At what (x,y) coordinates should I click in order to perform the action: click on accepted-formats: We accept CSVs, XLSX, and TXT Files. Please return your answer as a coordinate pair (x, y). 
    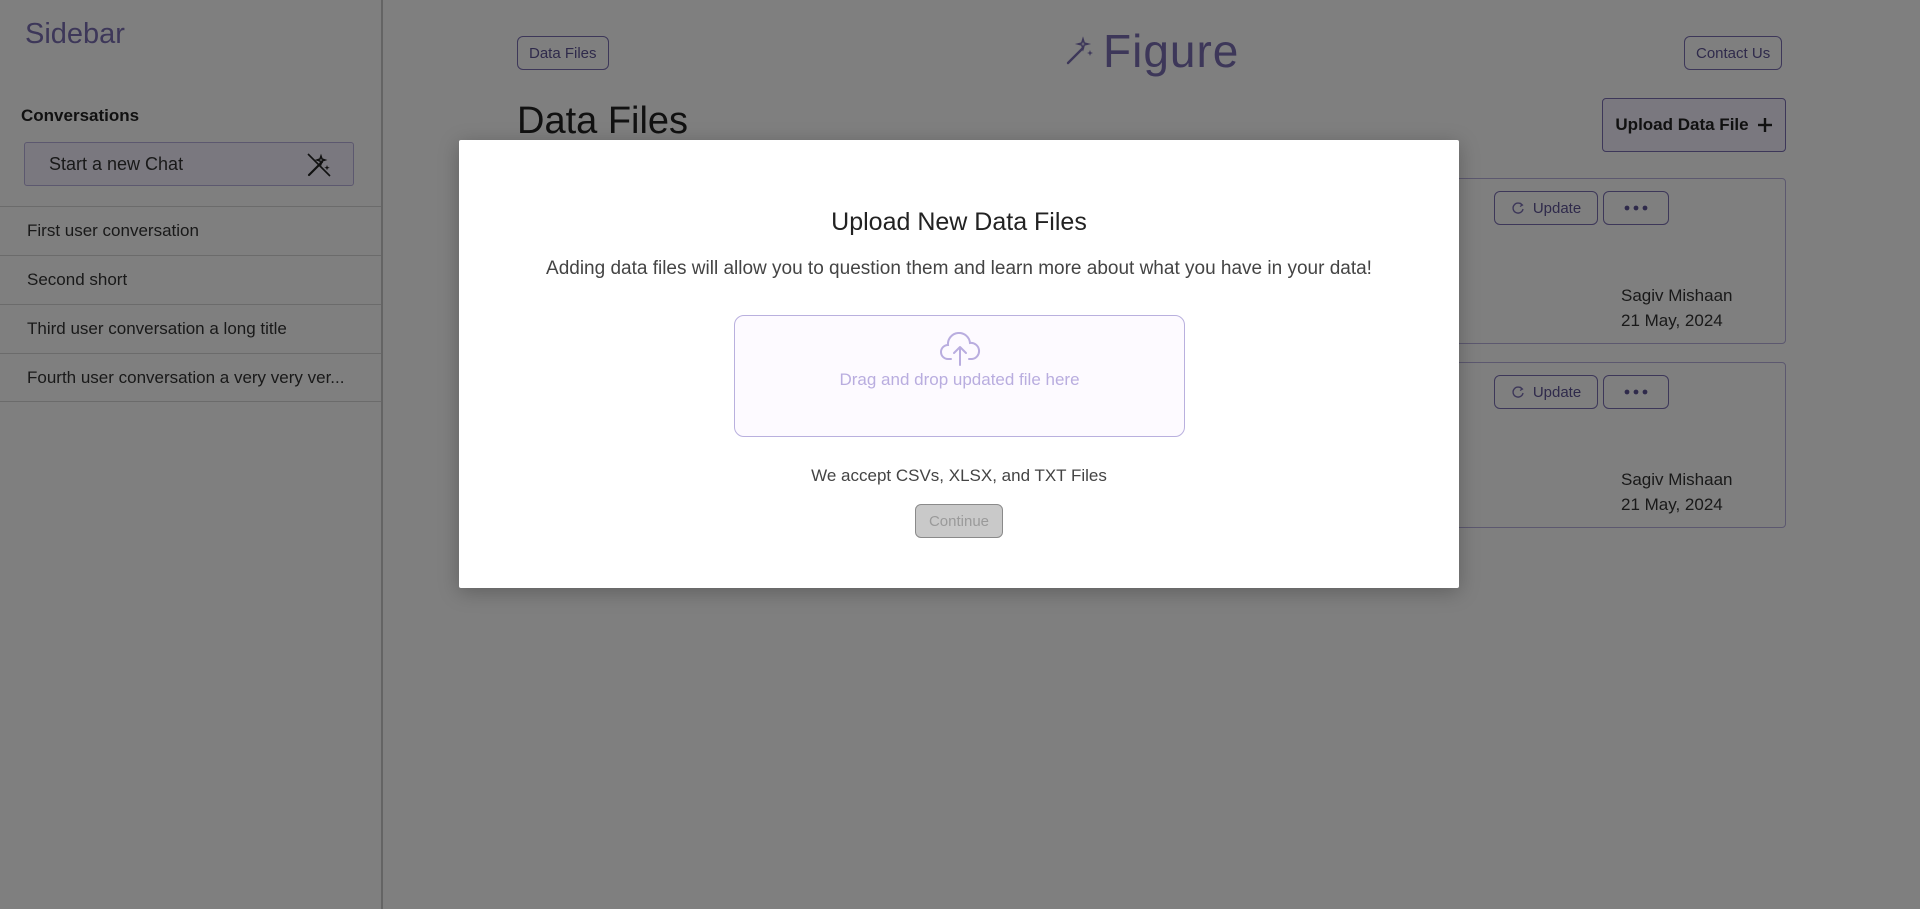
    Looking at the image, I should click on (959, 475).